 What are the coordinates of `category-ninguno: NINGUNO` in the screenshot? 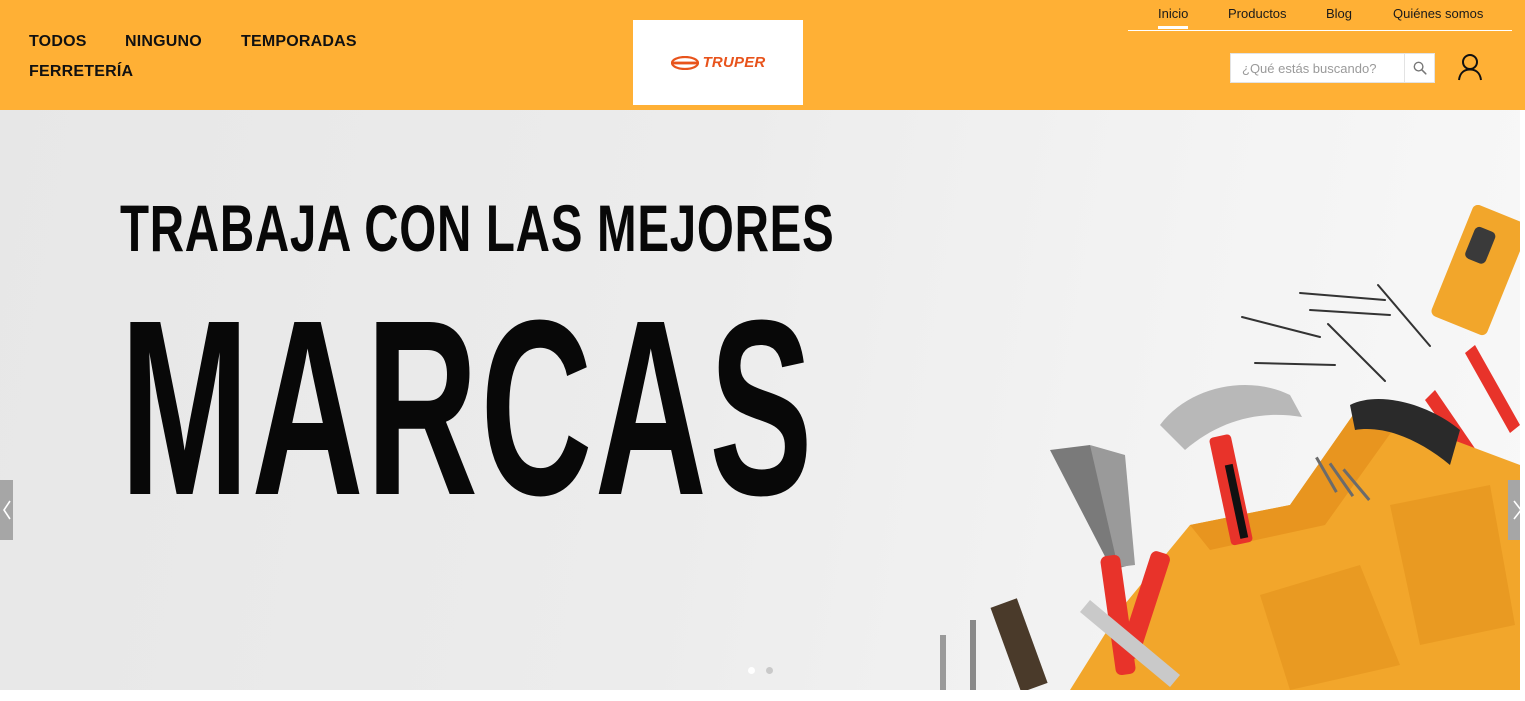 It's located at (163, 42).